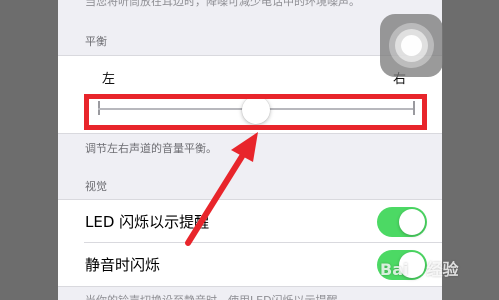 The image size is (499, 300). I want to click on watermark-text-left: Bai, so click(394, 269).